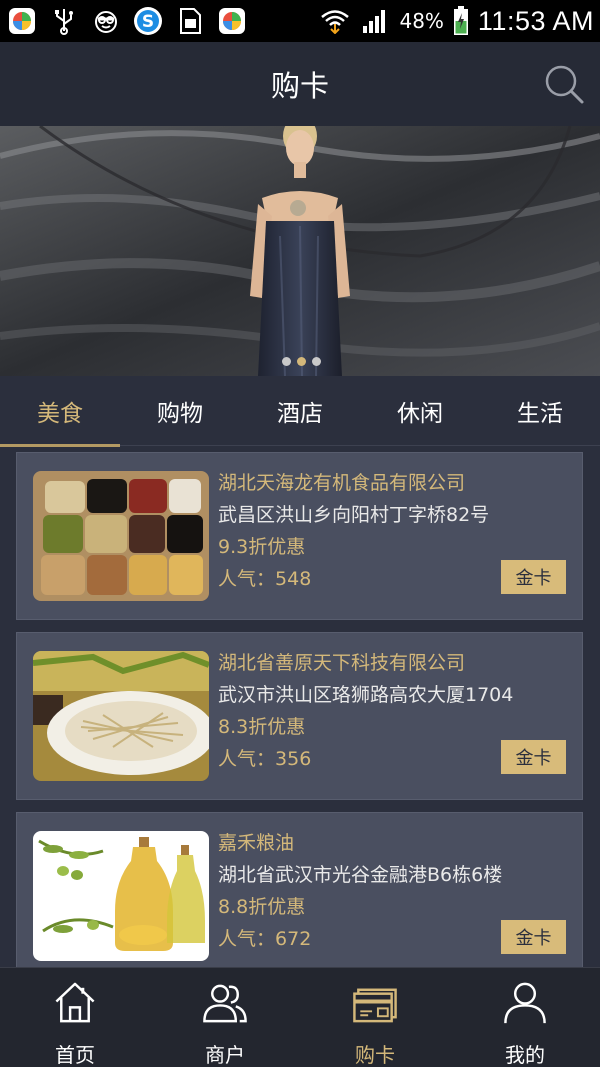 The height and width of the screenshot is (1067, 600). I want to click on tab-shopping: 购物, so click(180, 411).